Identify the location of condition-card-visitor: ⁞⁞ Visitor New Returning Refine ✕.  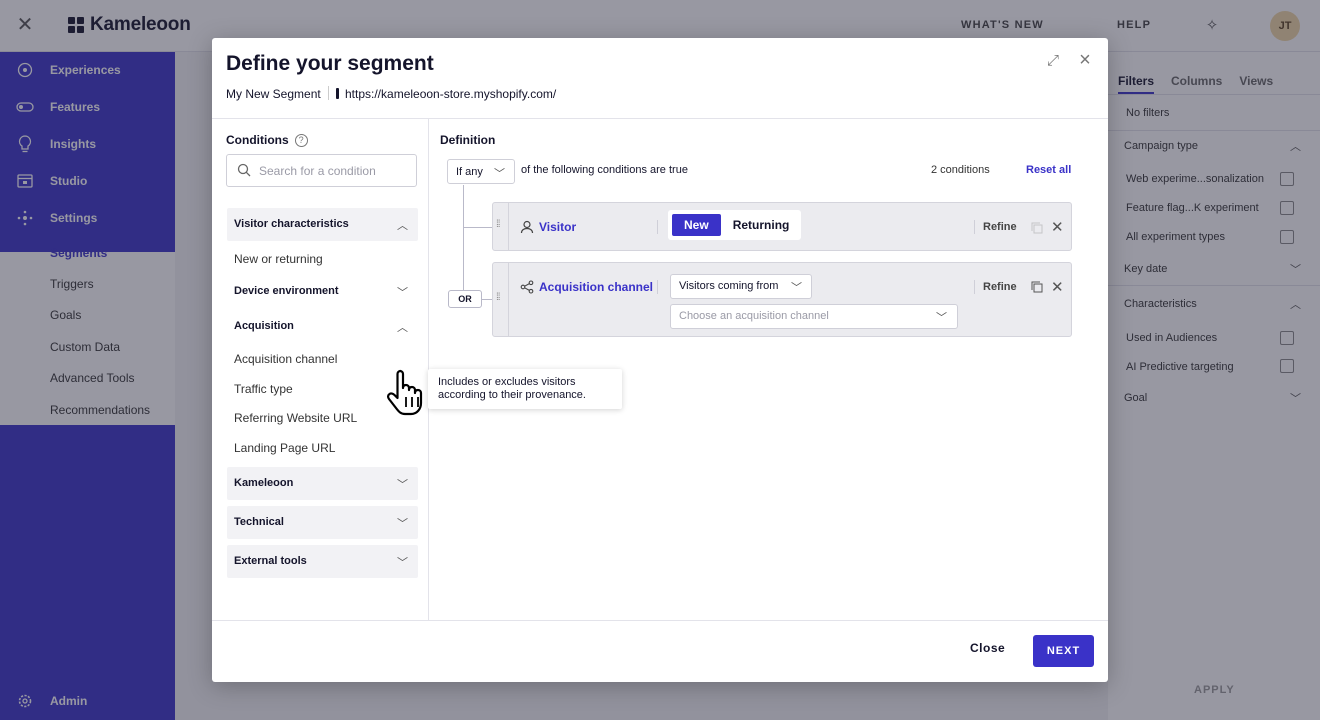
(782, 226).